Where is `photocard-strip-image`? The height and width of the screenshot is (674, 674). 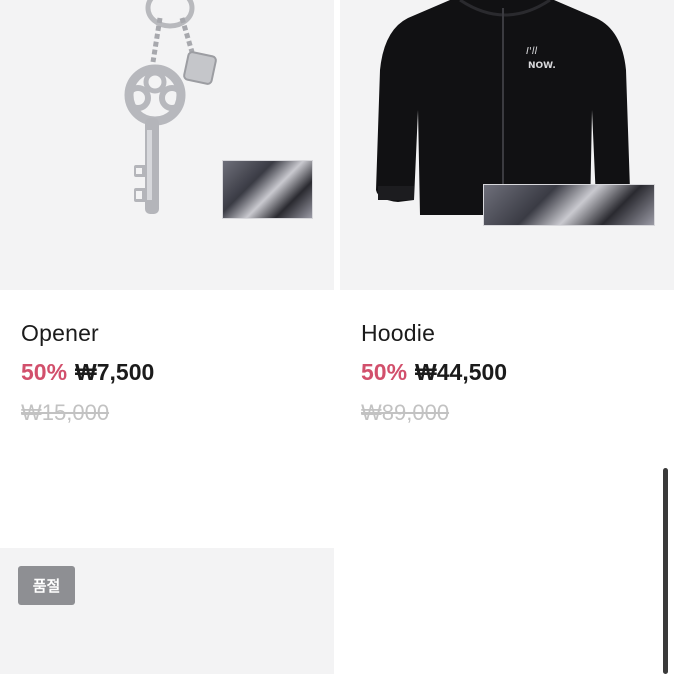 photocard-strip-image is located at coordinates (569, 205).